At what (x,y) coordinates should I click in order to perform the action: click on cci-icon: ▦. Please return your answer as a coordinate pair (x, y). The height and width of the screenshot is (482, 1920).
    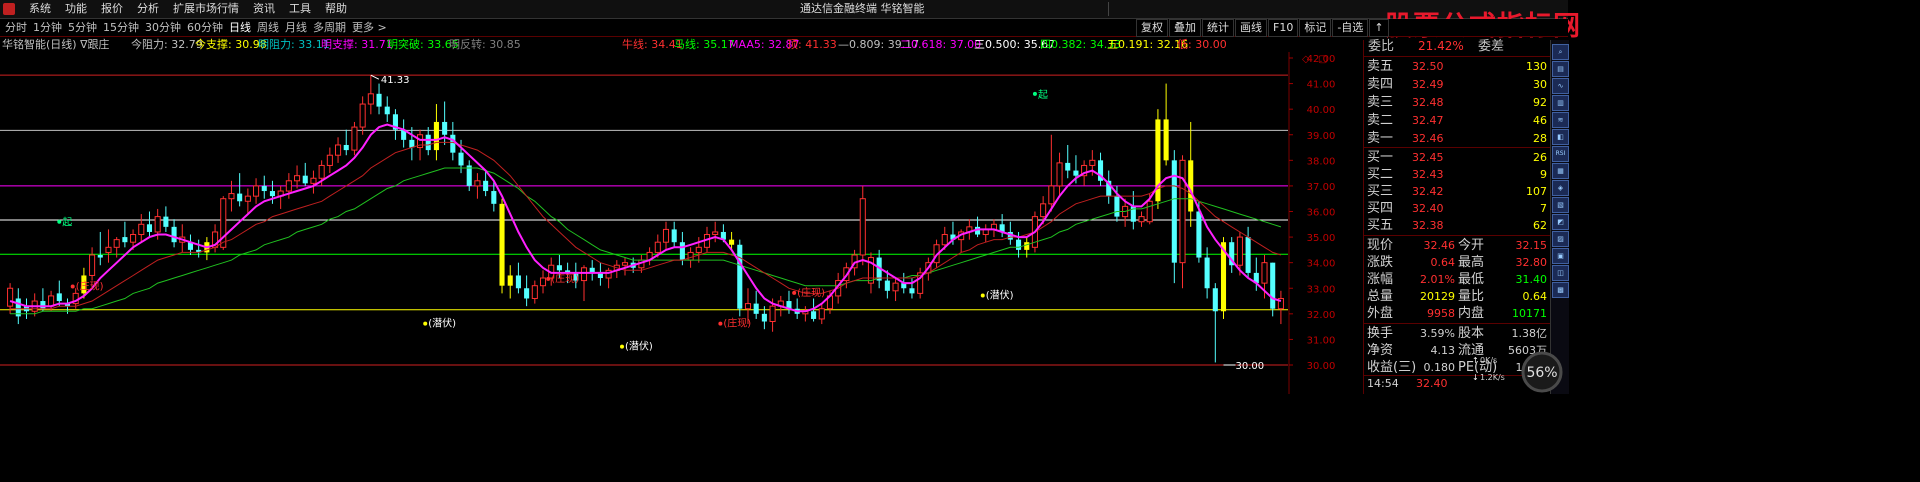
    Looking at the image, I should click on (1560, 171).